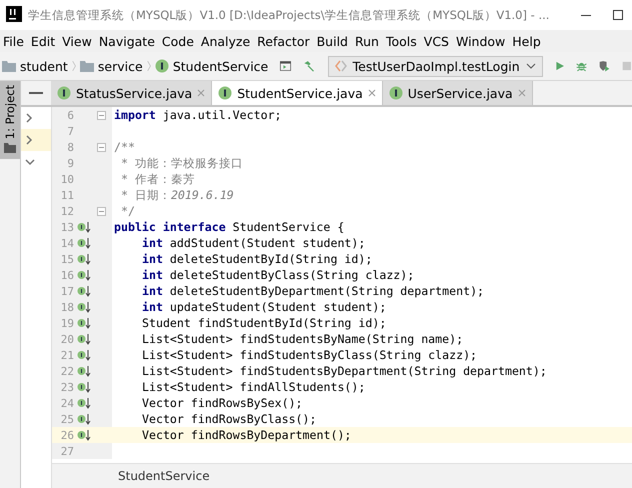  I want to click on line-number: 23, so click(67, 387).